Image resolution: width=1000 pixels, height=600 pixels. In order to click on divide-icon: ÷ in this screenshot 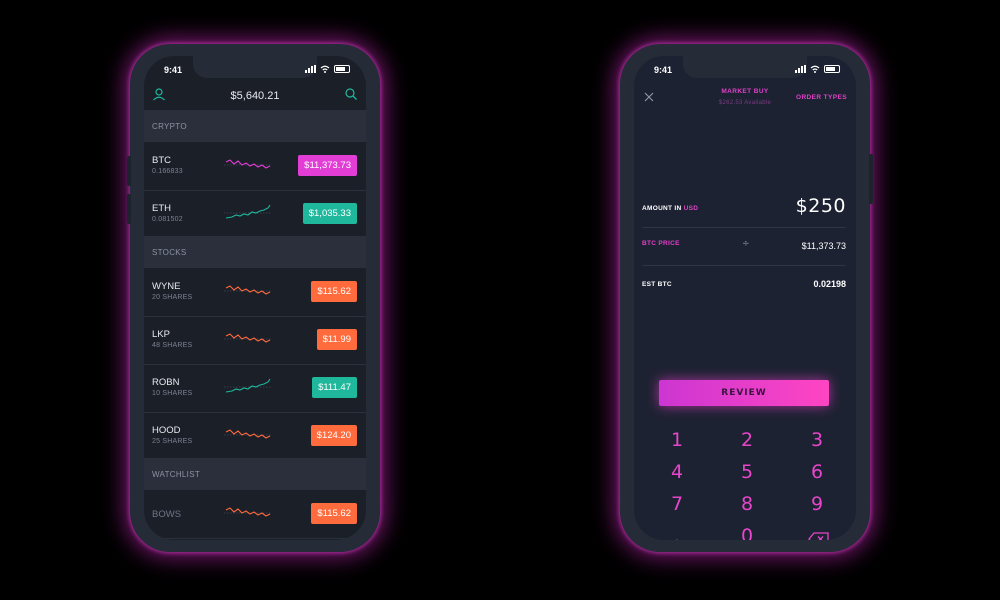, I will do `click(746, 244)`.